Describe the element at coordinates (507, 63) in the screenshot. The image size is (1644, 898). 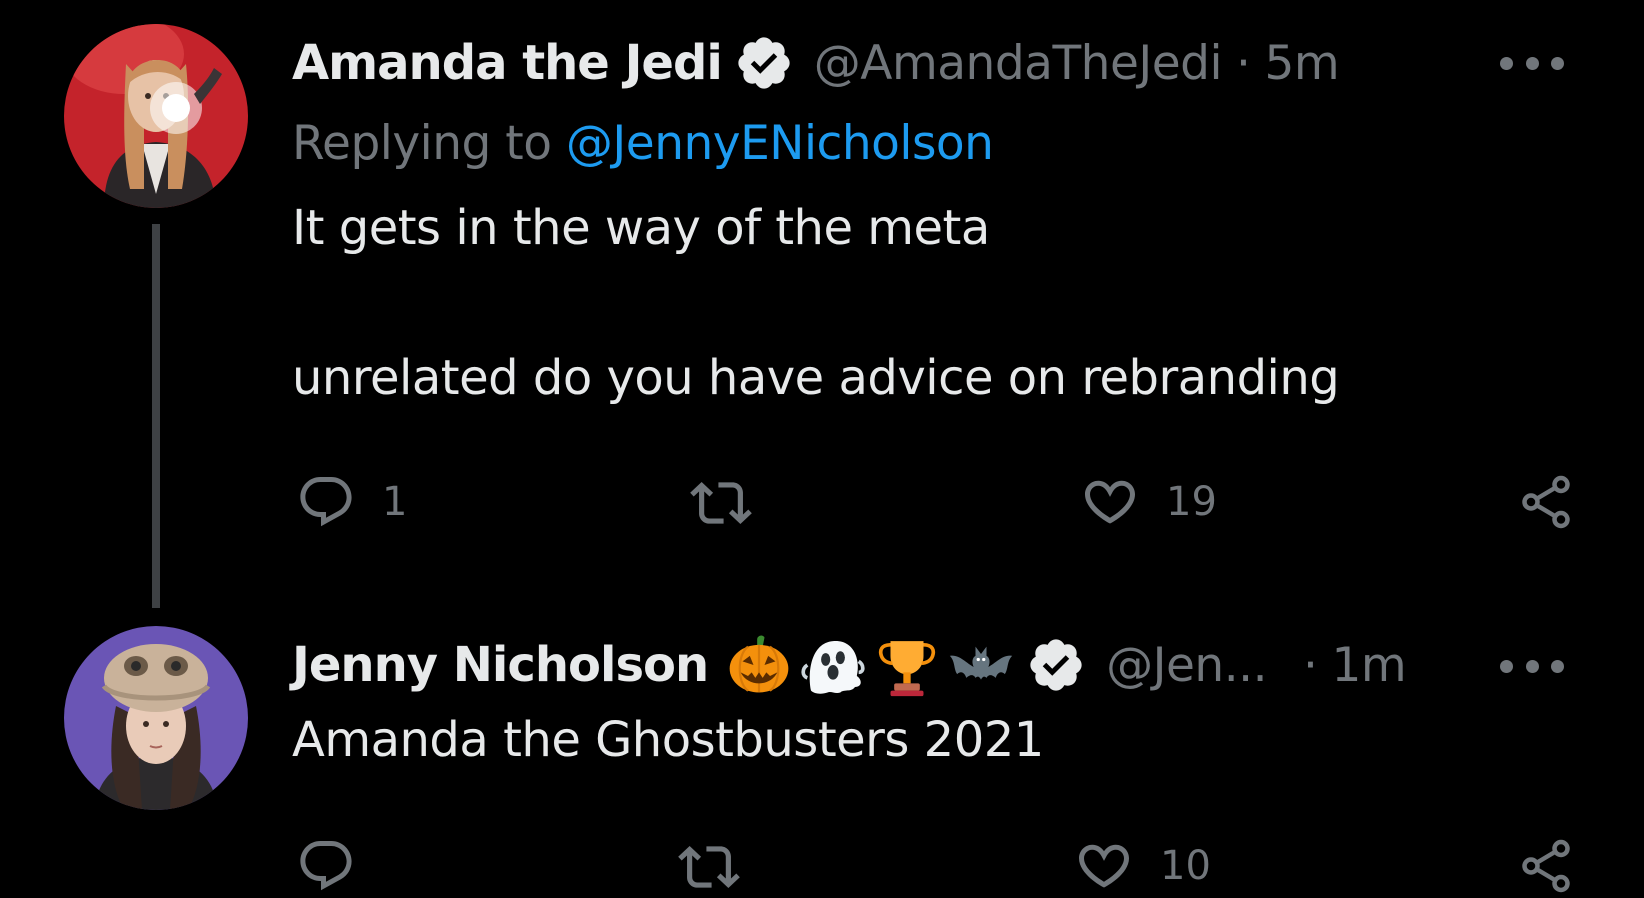
I see `display-name: Amanda the Jedi` at that location.